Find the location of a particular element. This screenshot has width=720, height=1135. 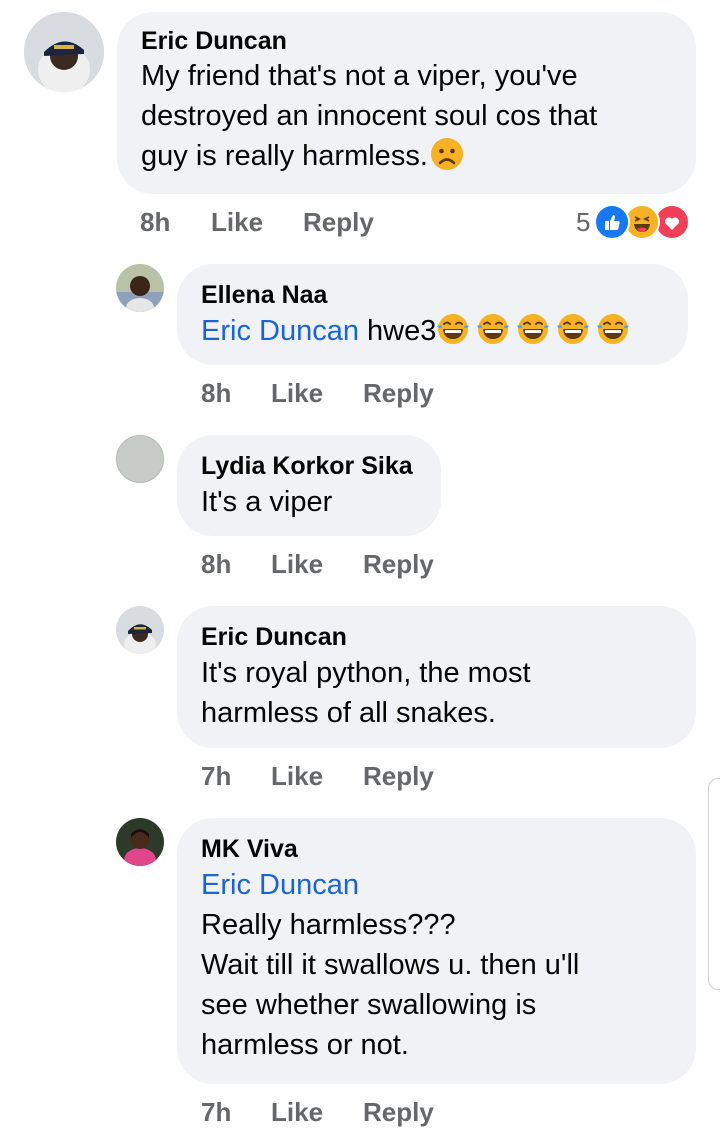

frowning-face-emoji-icon is located at coordinates (447, 154).